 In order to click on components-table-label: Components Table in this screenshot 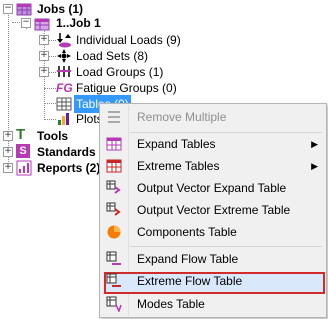, I will do `click(187, 232)`.